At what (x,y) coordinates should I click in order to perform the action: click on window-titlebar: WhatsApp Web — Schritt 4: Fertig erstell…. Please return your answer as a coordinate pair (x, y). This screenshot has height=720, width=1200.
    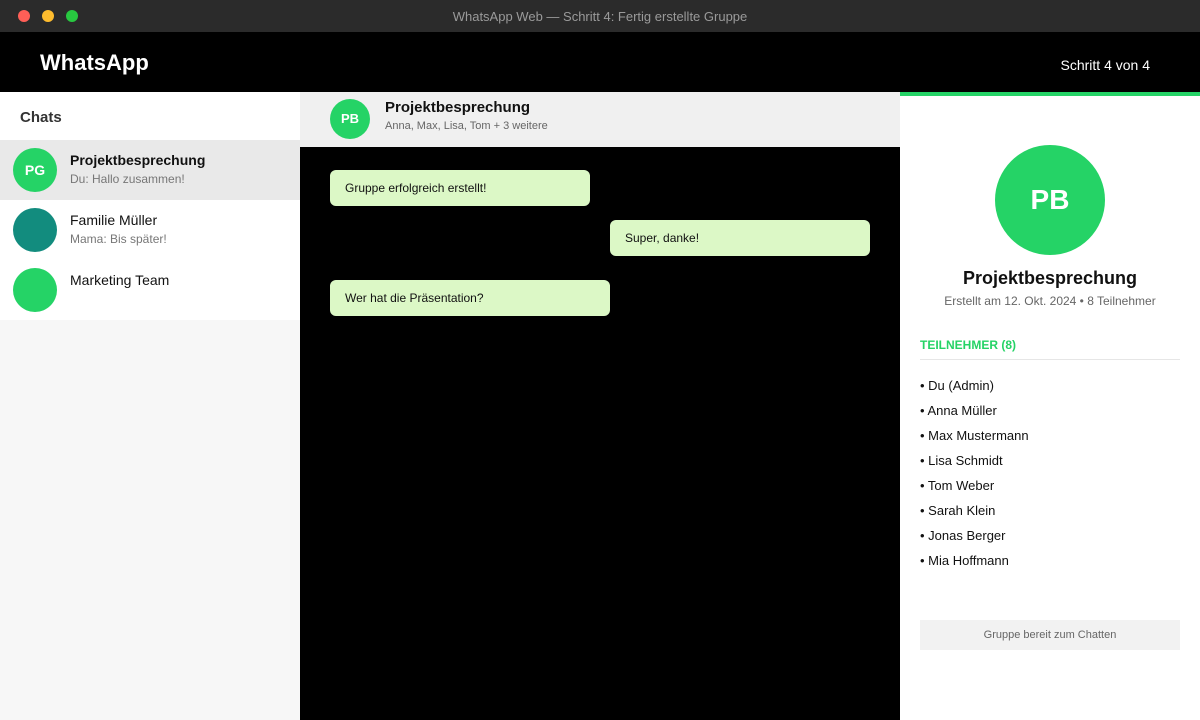
    Looking at the image, I should click on (600, 16).